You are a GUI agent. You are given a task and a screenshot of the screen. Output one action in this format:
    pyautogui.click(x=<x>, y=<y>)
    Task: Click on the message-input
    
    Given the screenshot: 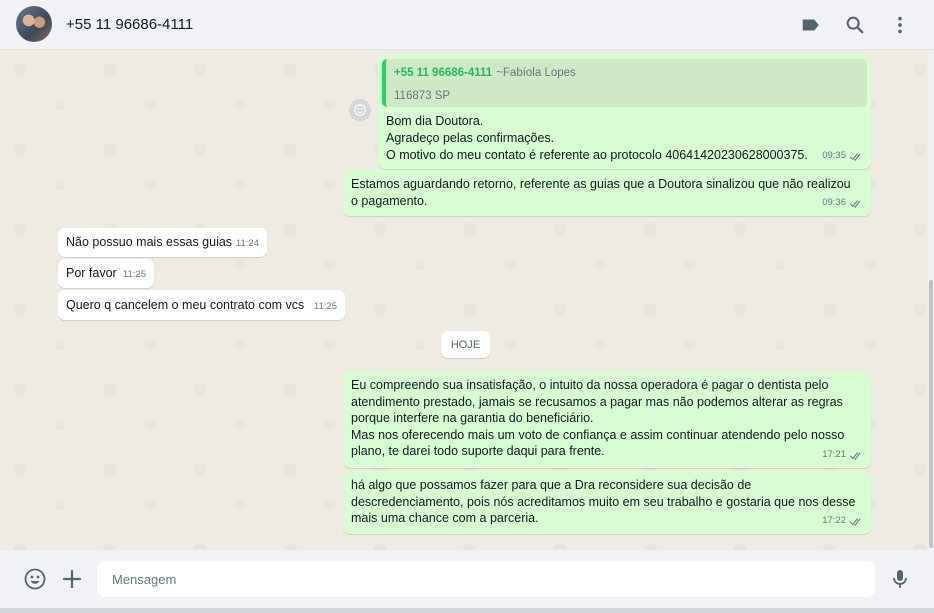 What is the action you would take?
    pyautogui.click(x=486, y=579)
    